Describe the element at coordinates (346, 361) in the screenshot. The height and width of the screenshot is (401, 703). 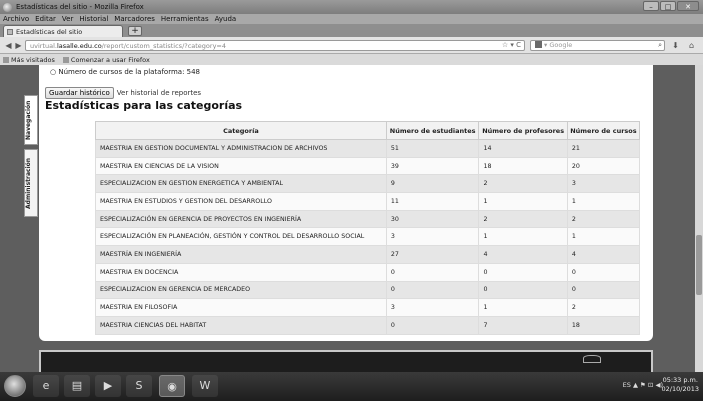
I see `page-footer` at that location.